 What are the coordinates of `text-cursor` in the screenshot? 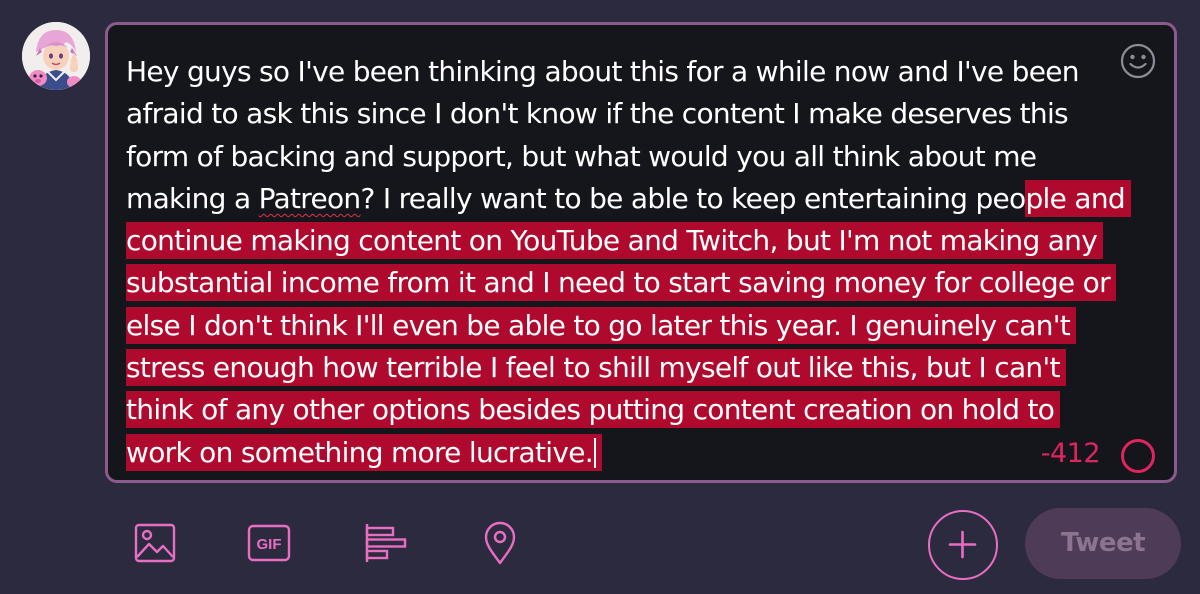 It's located at (594, 452).